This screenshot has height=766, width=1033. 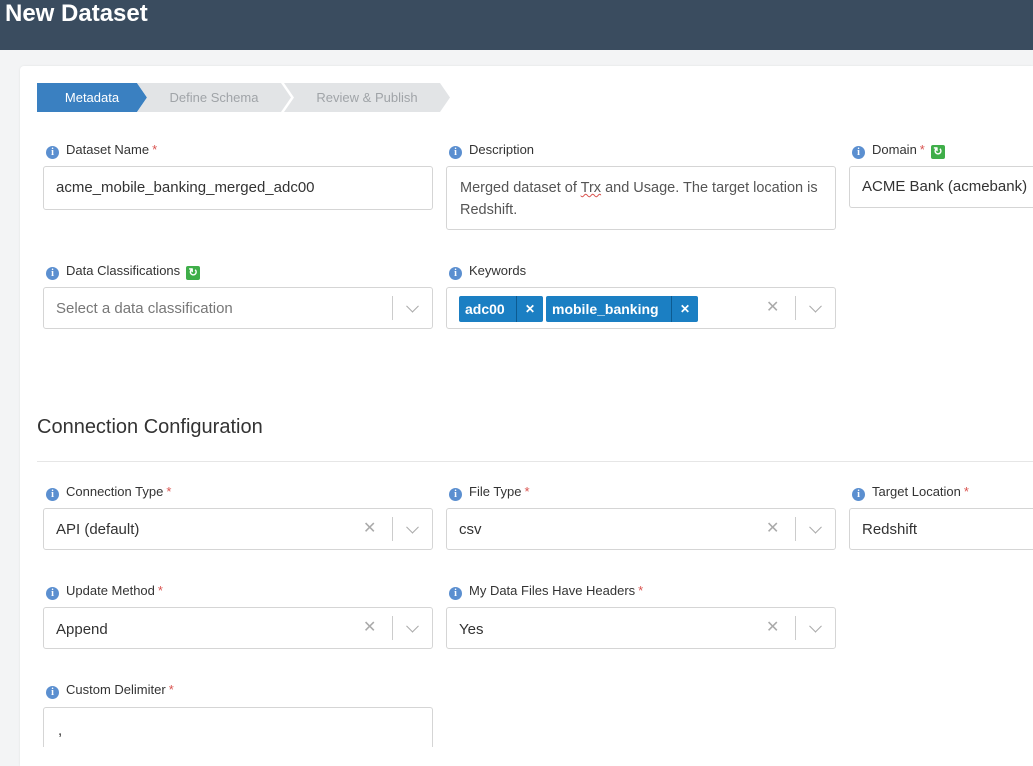 I want to click on tag-label: mobile_banking, so click(x=605, y=309).